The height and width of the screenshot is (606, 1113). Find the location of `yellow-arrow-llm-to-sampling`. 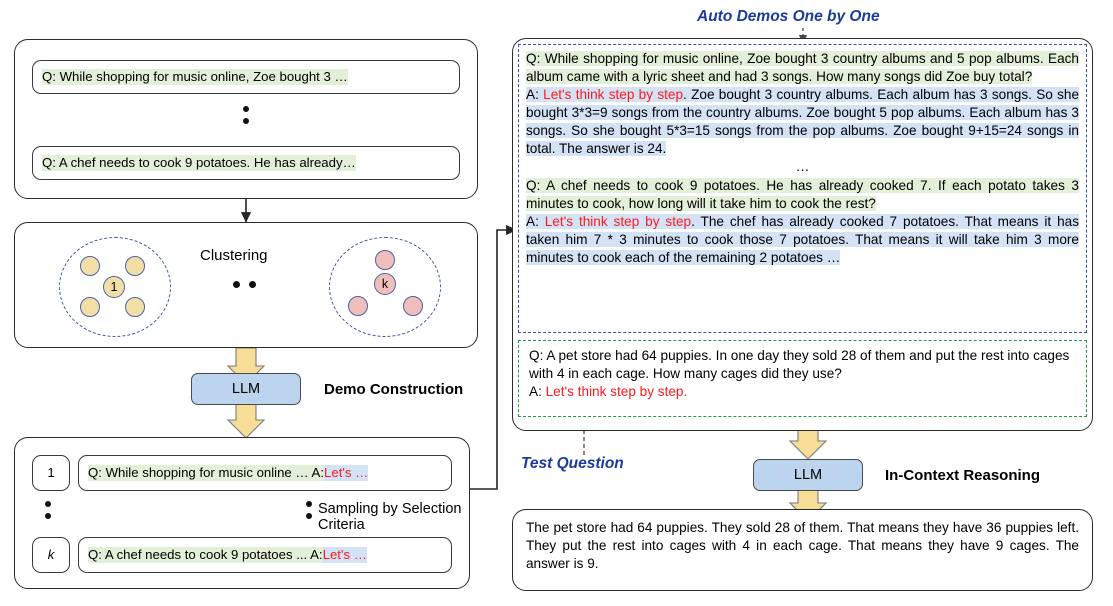

yellow-arrow-llm-to-sampling is located at coordinates (246, 421).